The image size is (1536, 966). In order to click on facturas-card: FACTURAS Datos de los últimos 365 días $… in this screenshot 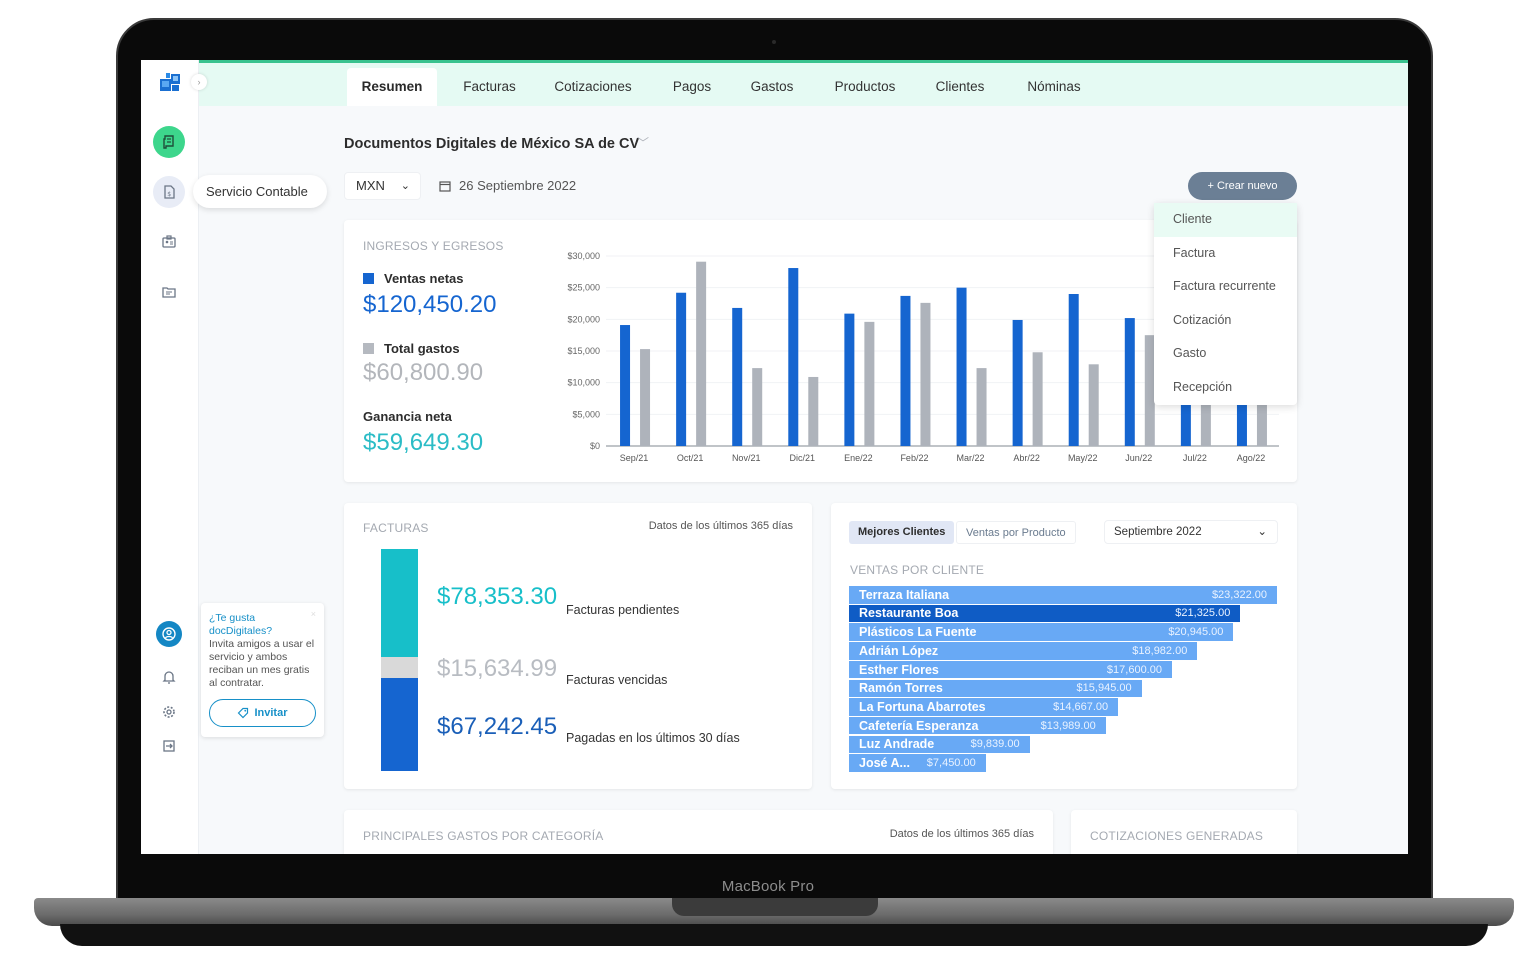, I will do `click(578, 646)`.